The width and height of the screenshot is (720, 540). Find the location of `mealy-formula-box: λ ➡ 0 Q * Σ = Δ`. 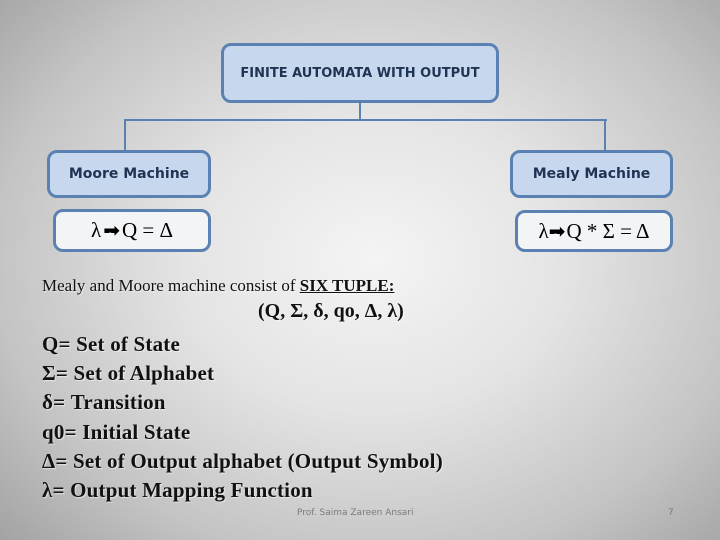

mealy-formula-box: λ ➡ 0 Q * Σ = Δ is located at coordinates (594, 231).